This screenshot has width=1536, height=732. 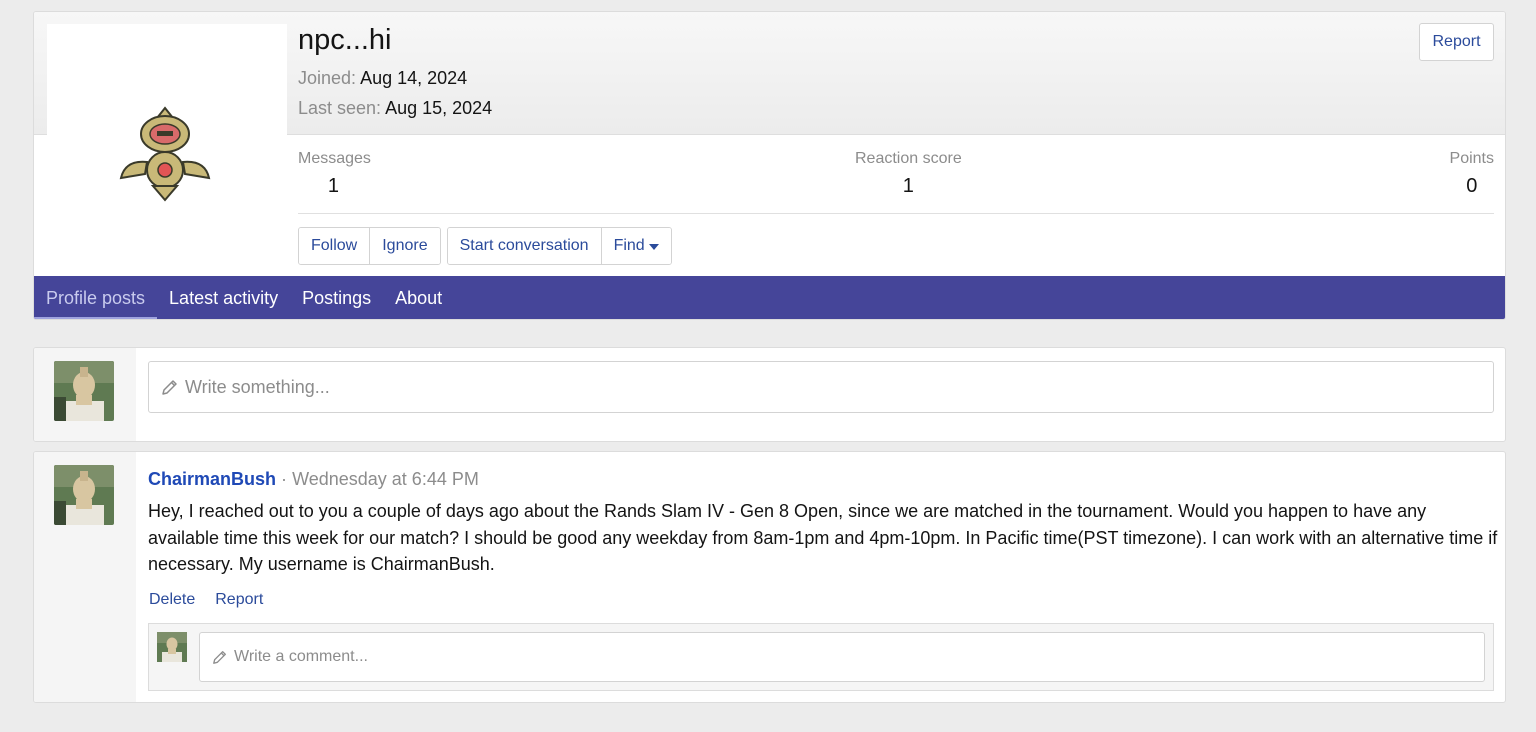 I want to click on stat-reaction-label: Reaction score, so click(x=908, y=158).